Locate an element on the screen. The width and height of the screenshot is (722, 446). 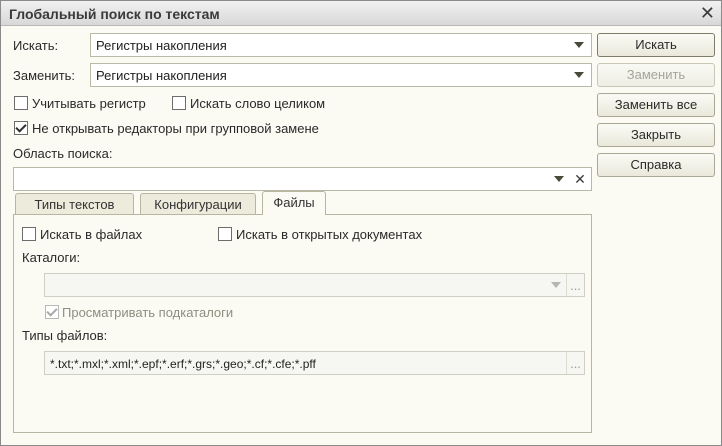
replace-label: Заменить: is located at coordinates (44, 75).